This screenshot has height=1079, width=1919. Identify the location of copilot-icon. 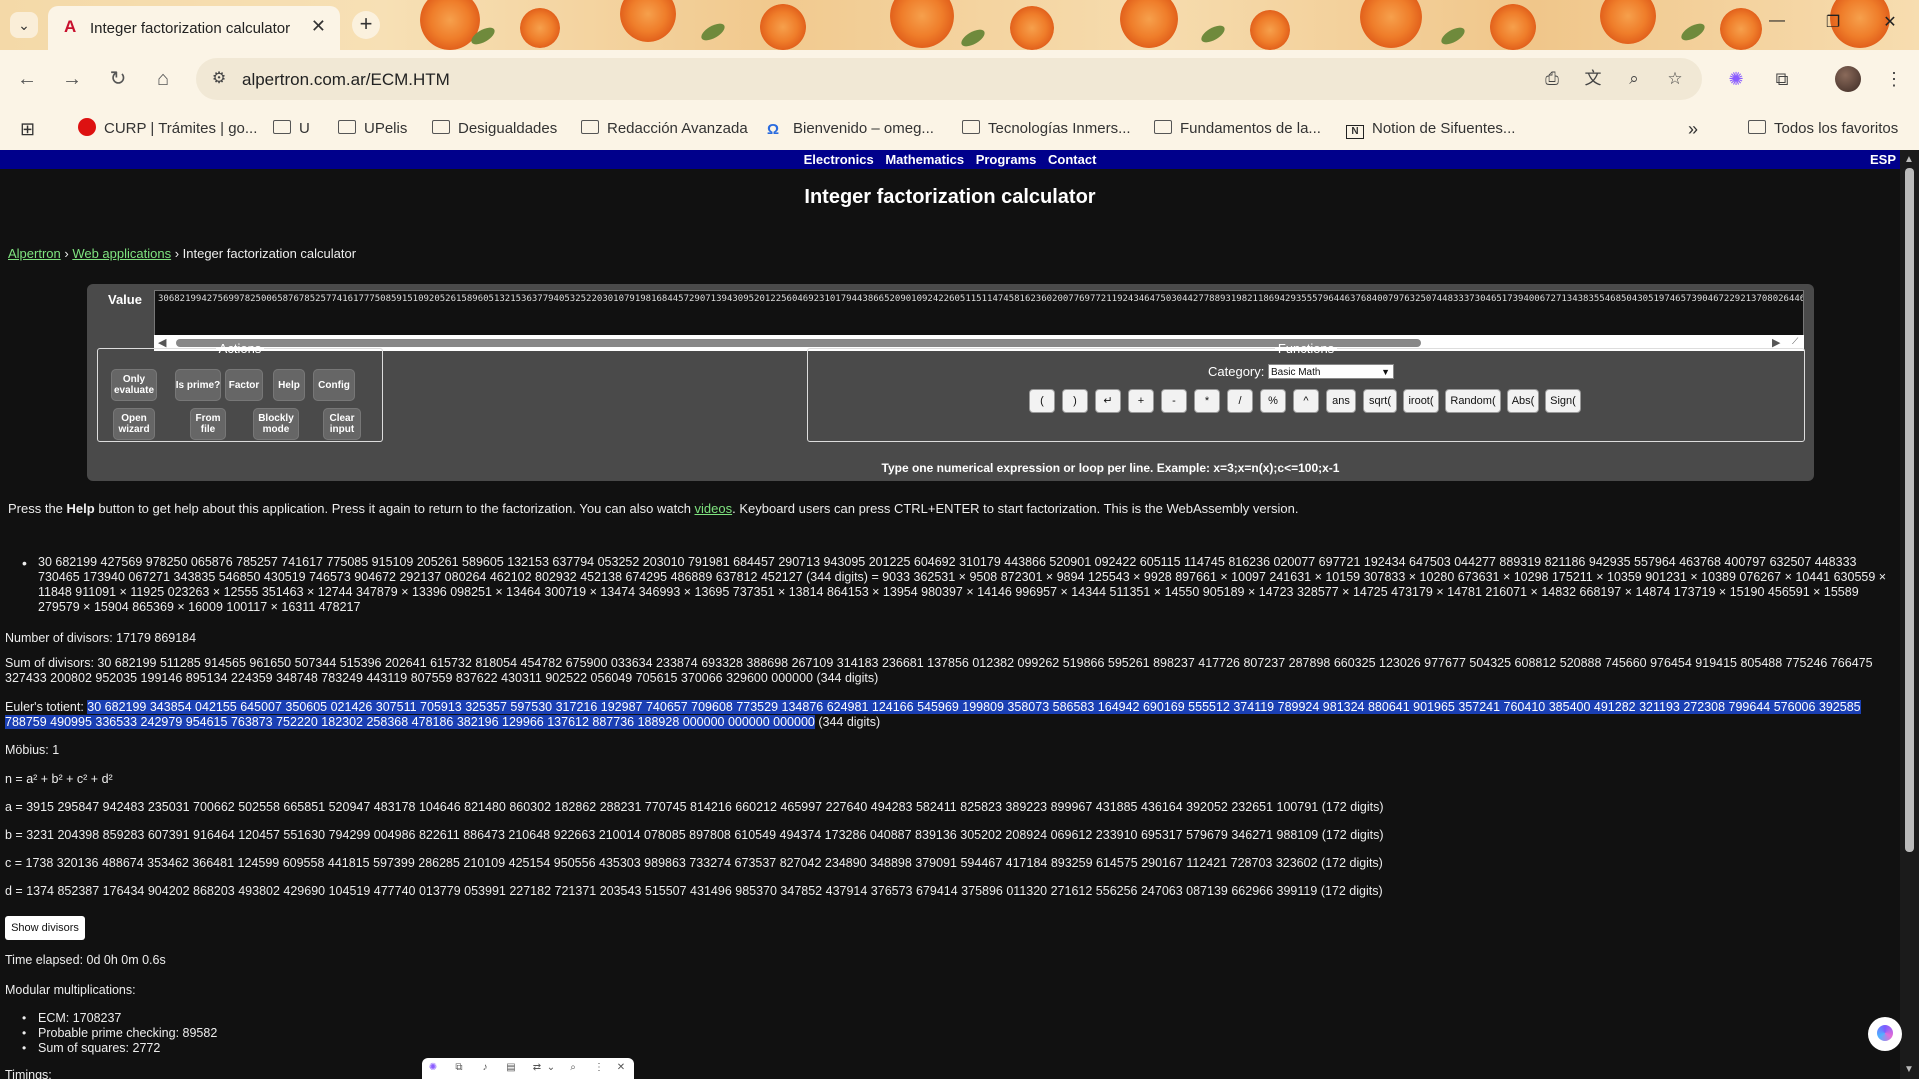
(1885, 1033).